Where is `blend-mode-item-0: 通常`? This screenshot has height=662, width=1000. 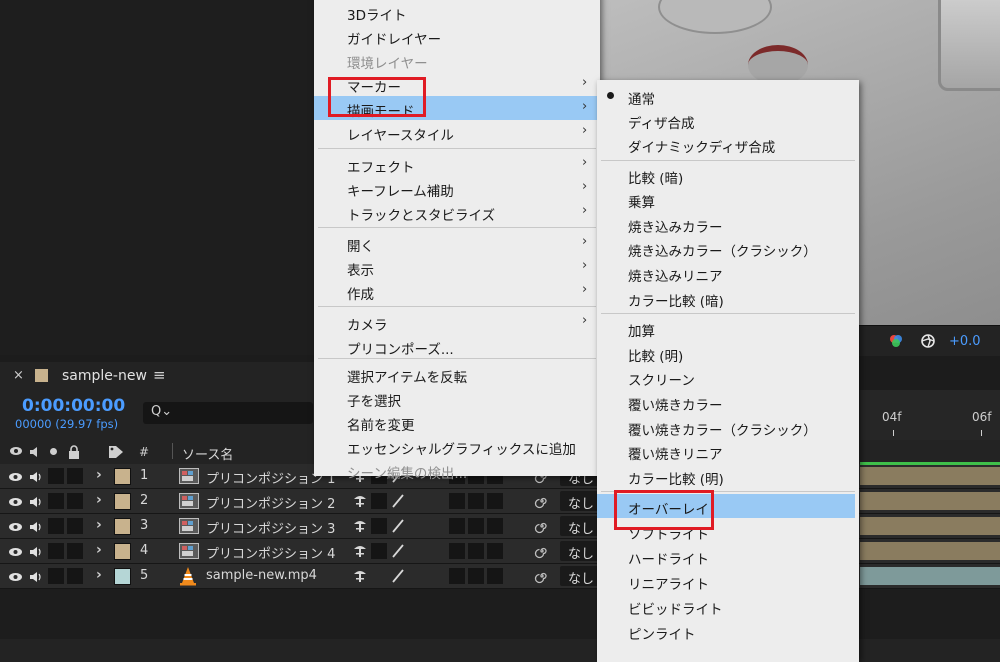
blend-mode-item-0: 通常 is located at coordinates (726, 96).